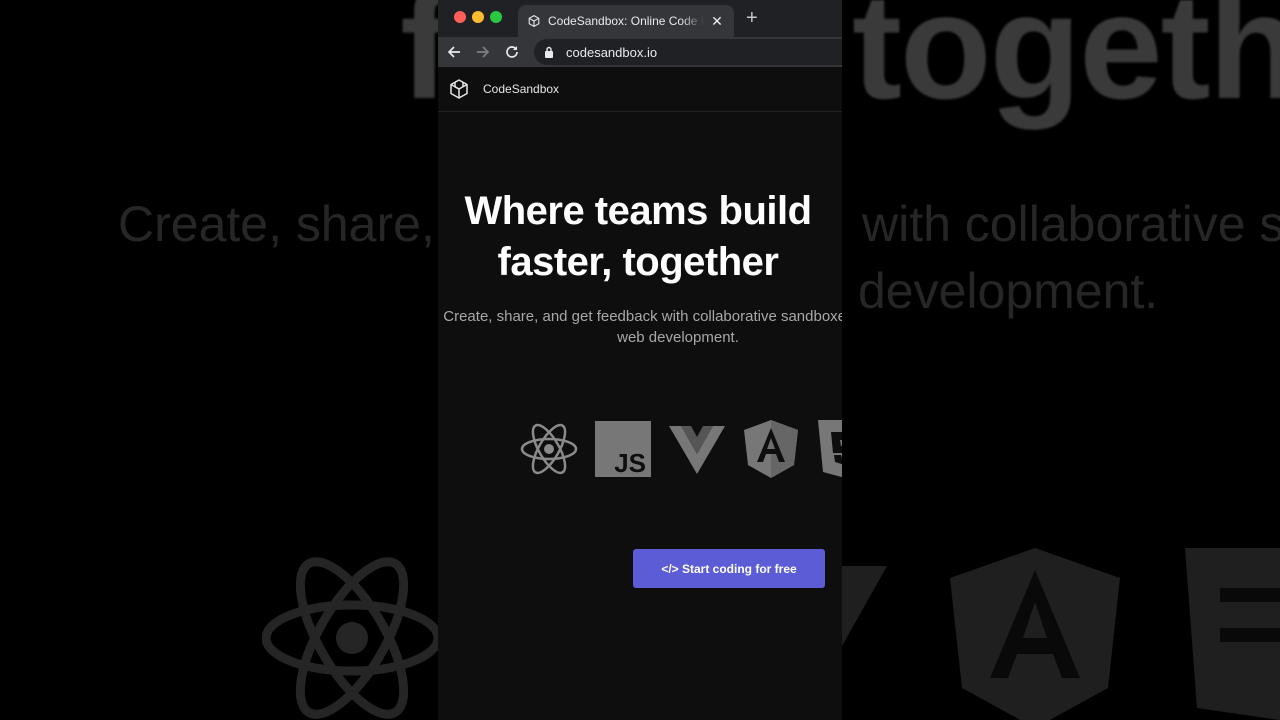 This screenshot has height=720, width=1280. Describe the element at coordinates (1008, 291) in the screenshot. I see `backdrop-subtitle-right-2: development.` at that location.